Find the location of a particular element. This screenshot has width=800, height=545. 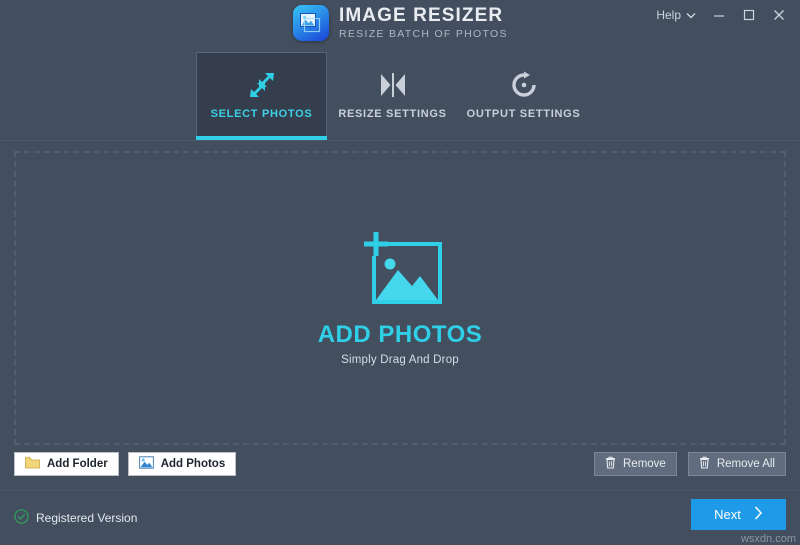

tab-label: OUTPUT SETTINGS is located at coordinates (523, 114).